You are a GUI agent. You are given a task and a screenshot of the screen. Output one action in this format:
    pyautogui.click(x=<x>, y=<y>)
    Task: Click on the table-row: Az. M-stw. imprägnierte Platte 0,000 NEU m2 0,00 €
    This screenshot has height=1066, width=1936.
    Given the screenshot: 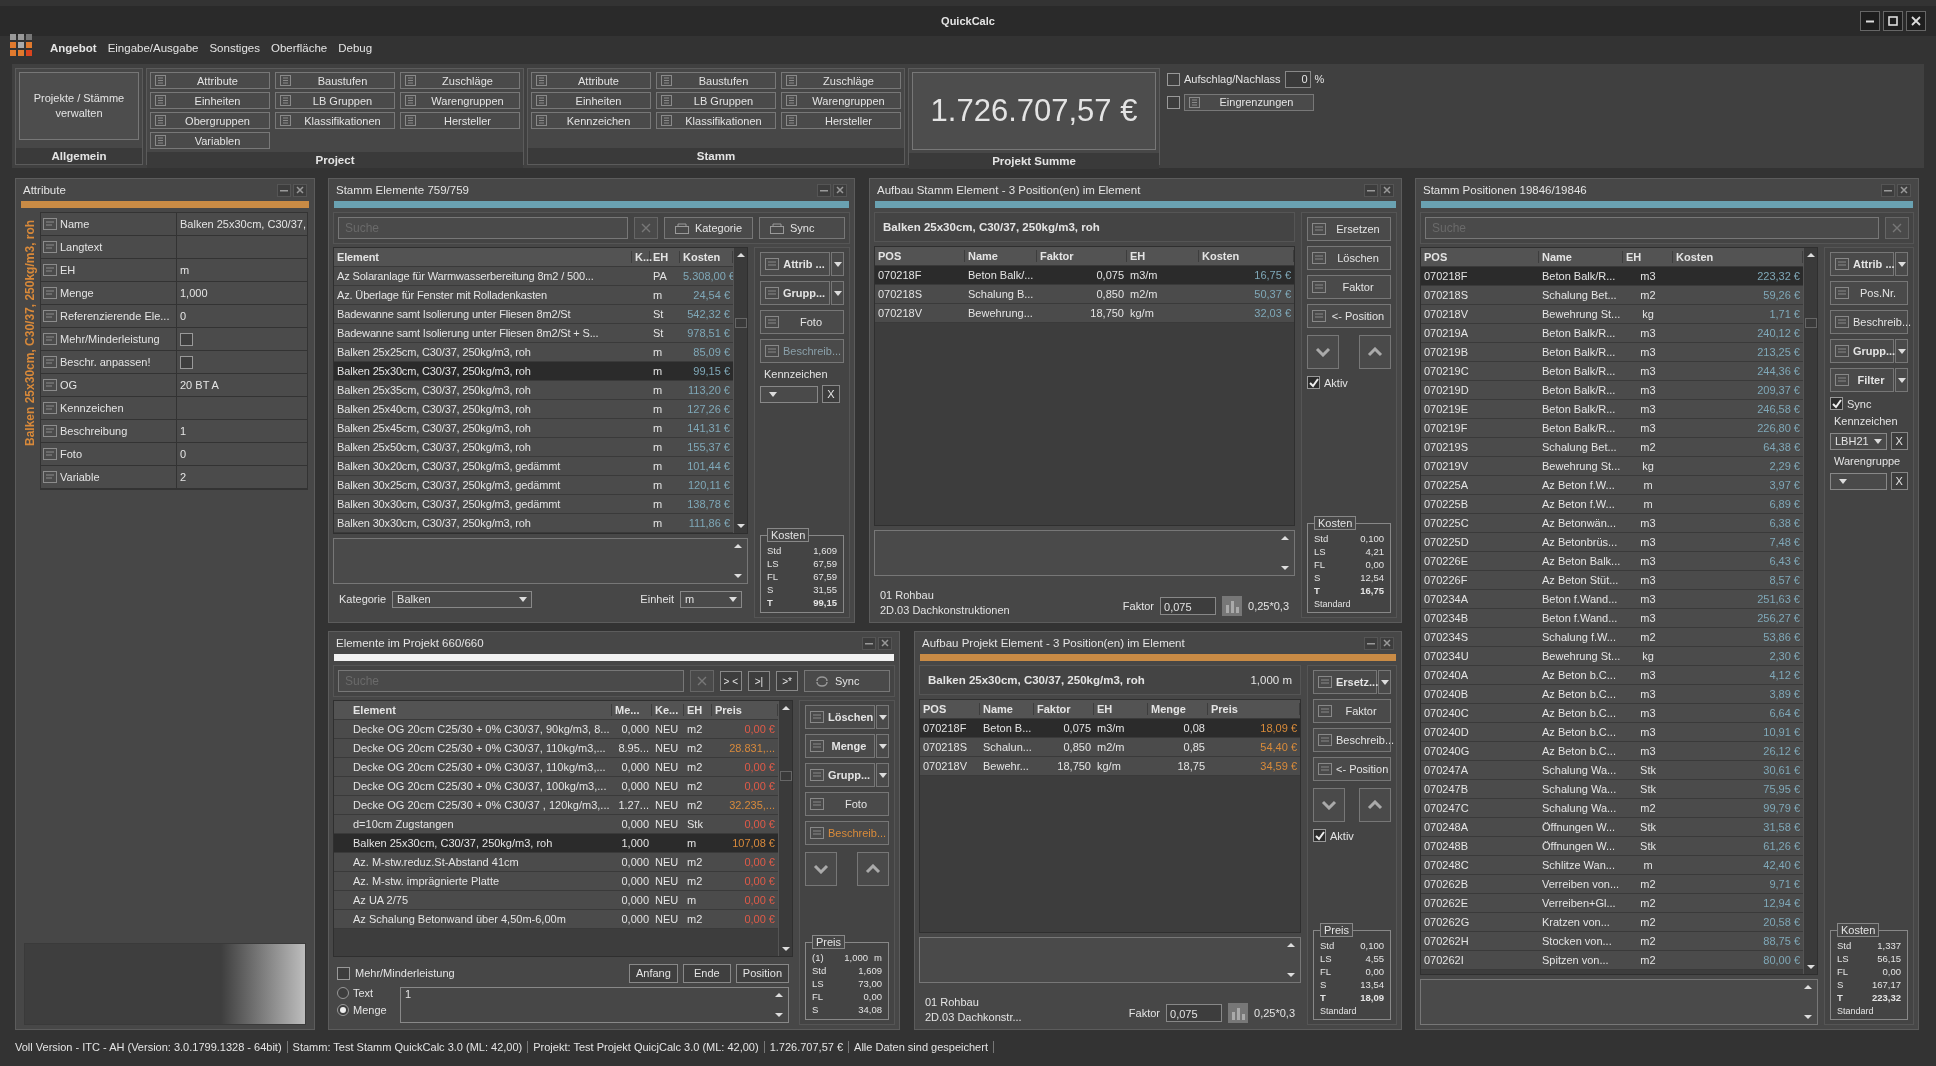 What is the action you would take?
    pyautogui.click(x=556, y=881)
    